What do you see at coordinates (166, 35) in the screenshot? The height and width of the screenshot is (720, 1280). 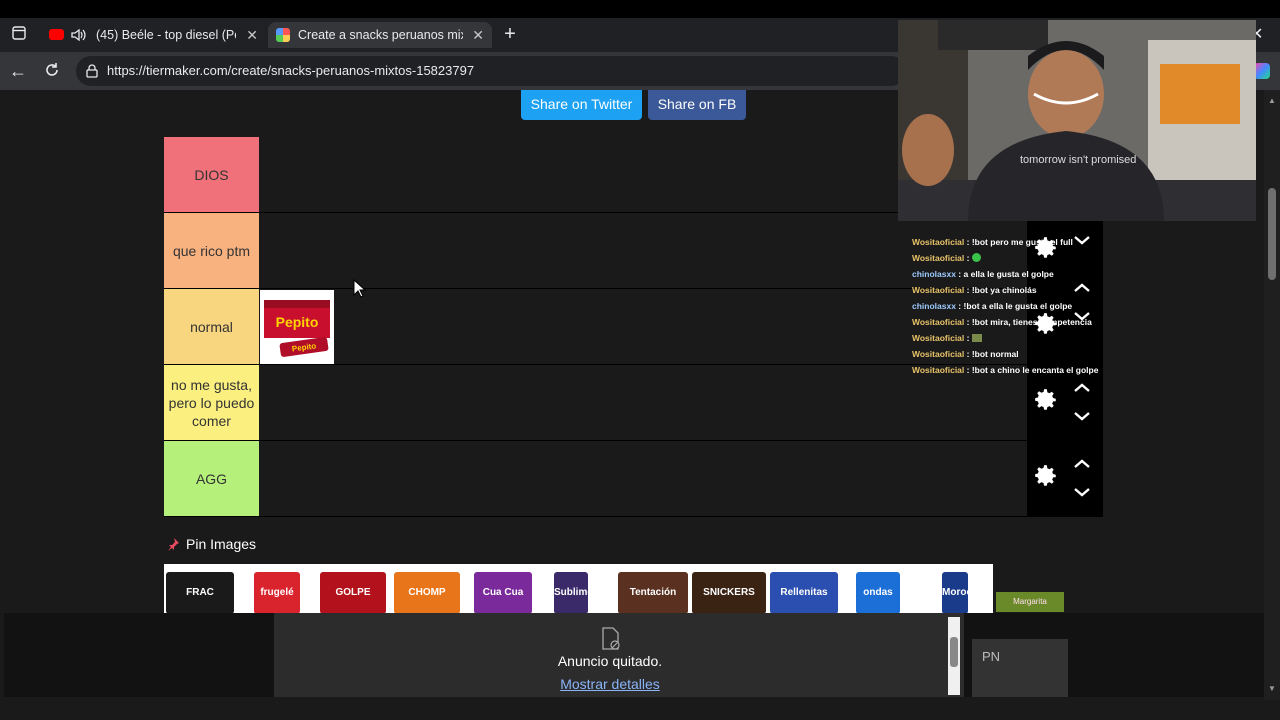 I see `tab-label: (45) Beéle - top diesel (Perfo` at bounding box center [166, 35].